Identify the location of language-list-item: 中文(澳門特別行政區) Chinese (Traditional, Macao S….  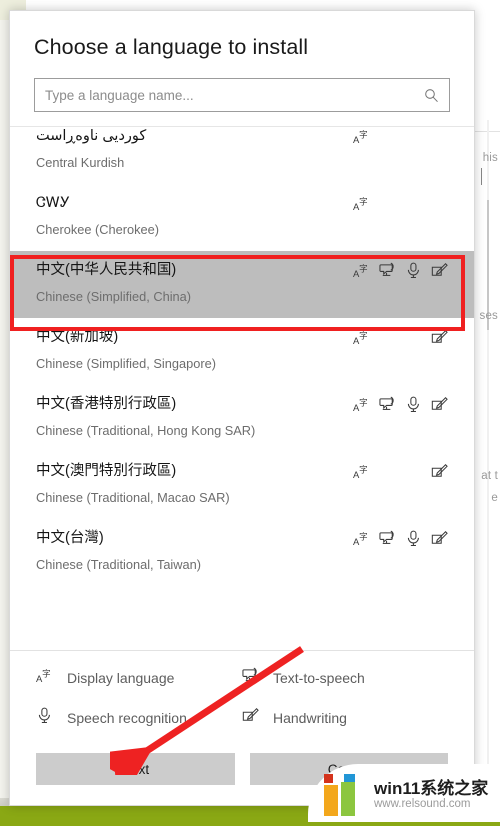
(242, 485).